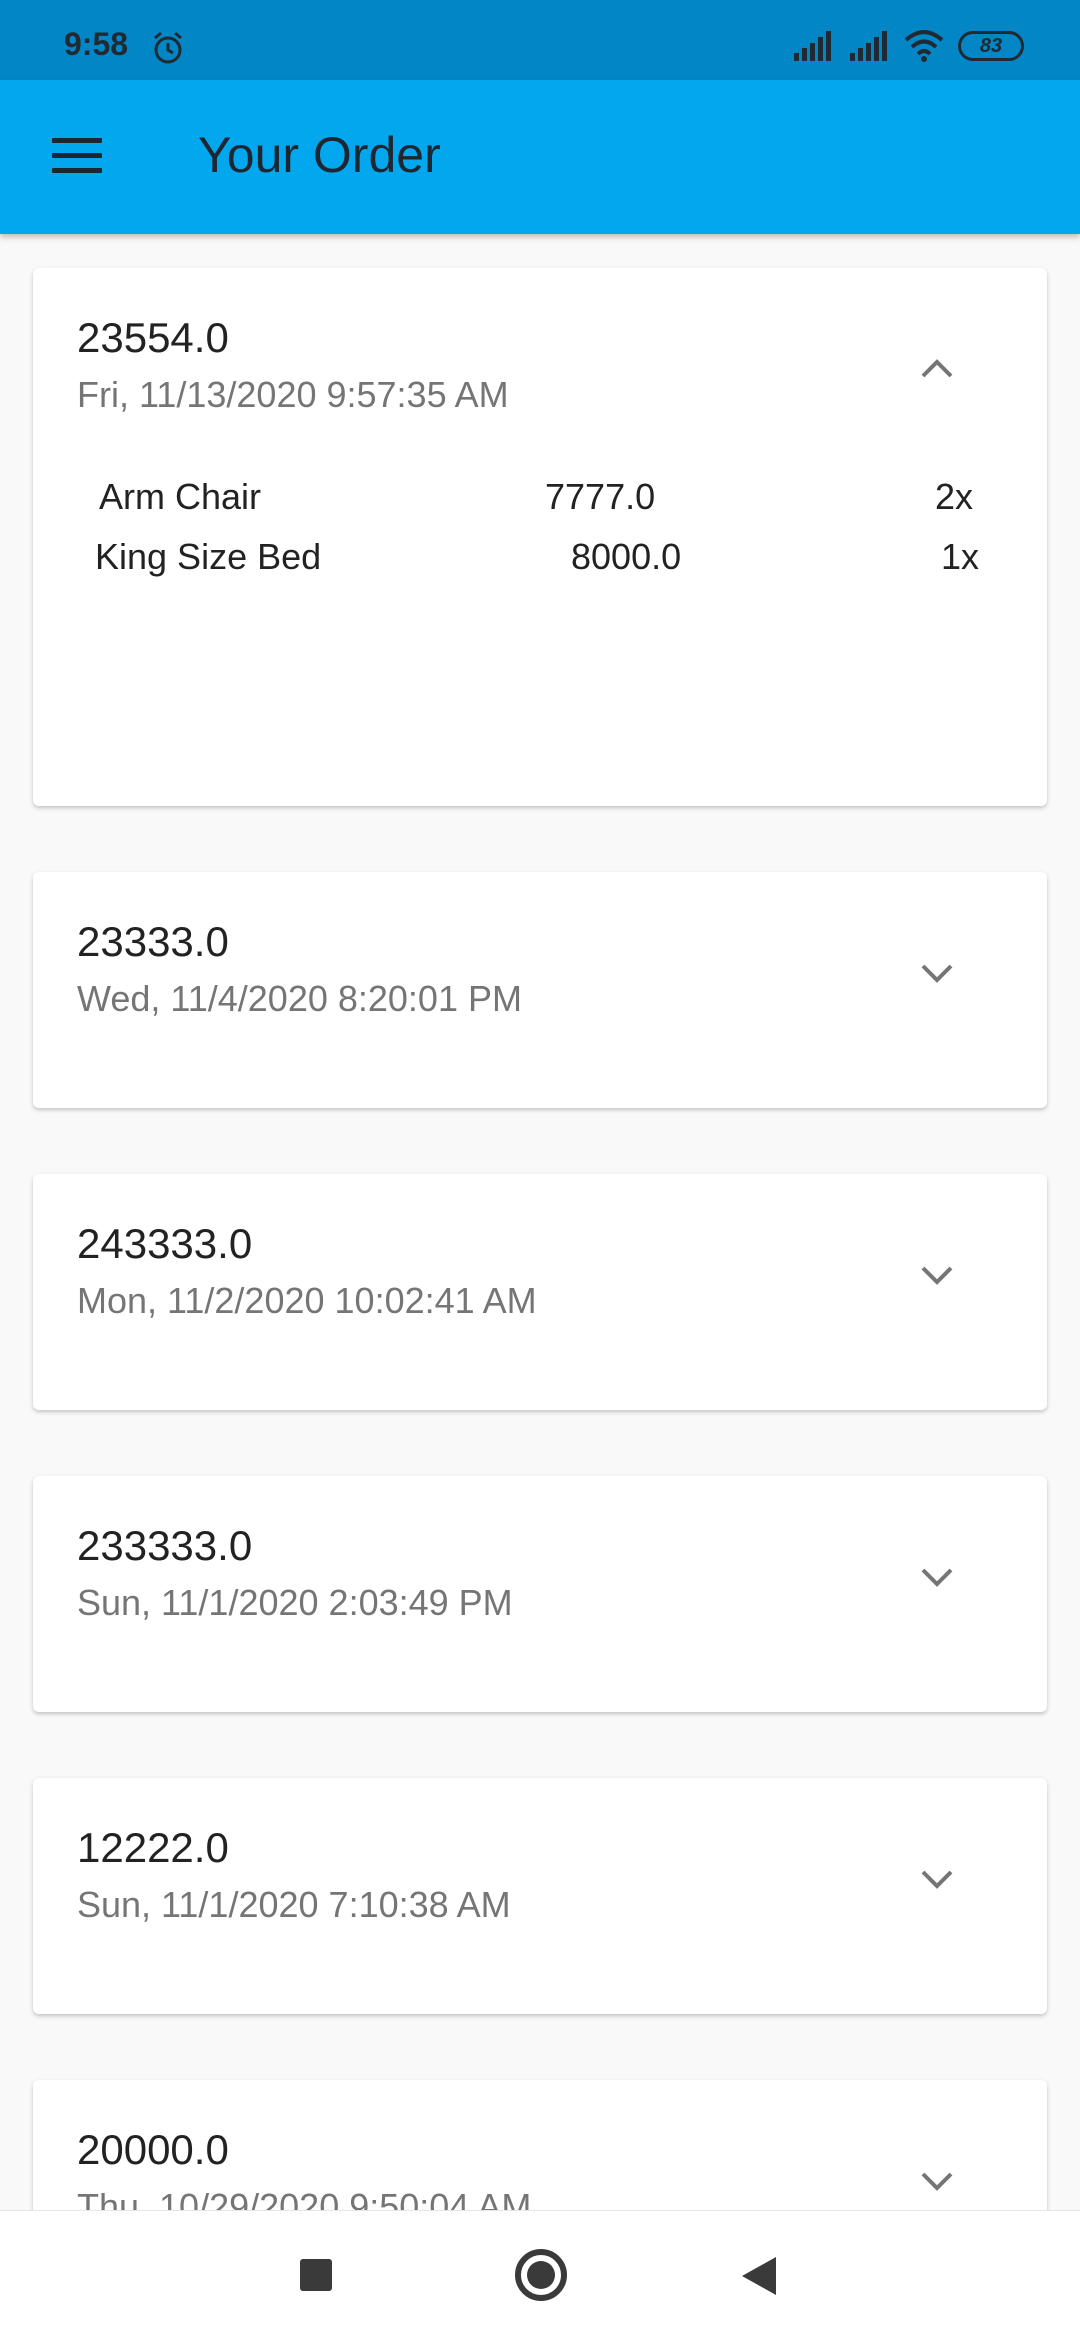  I want to click on wifi-icon, so click(924, 46).